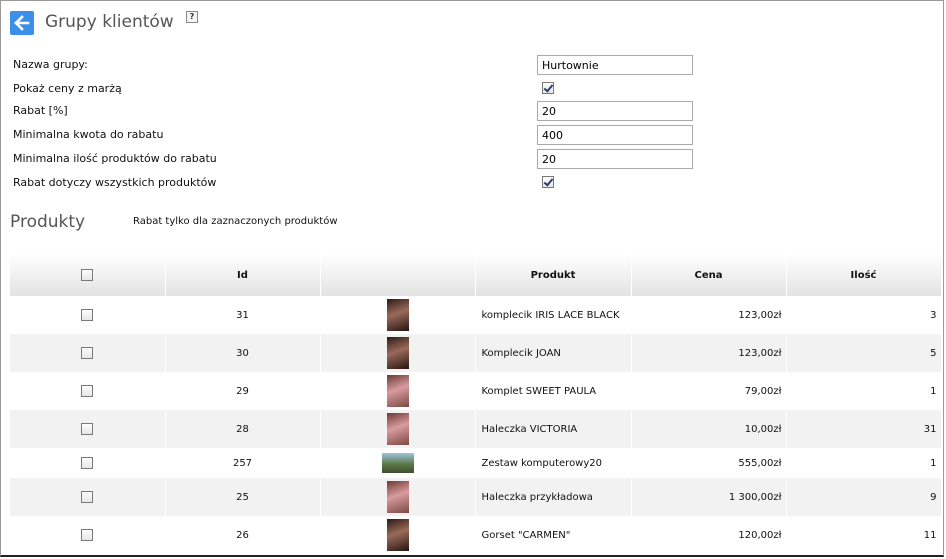 The image size is (946, 559). I want to click on min-amount-label: Minimalna kwota do rabatu, so click(88, 134).